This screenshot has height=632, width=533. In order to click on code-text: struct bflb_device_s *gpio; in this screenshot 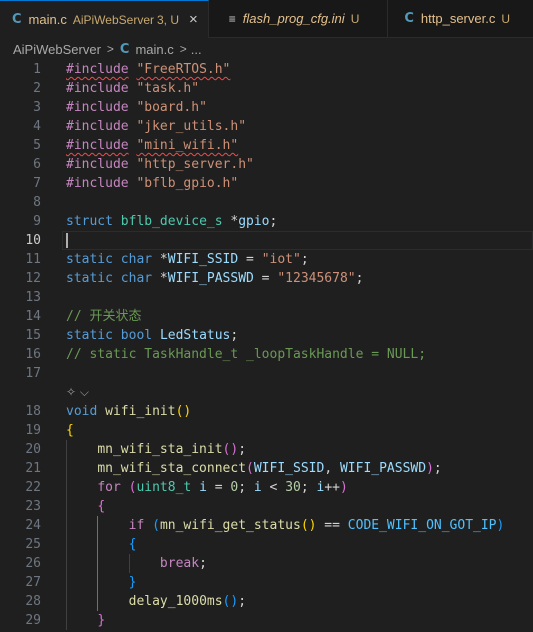, I will do `click(171, 221)`.